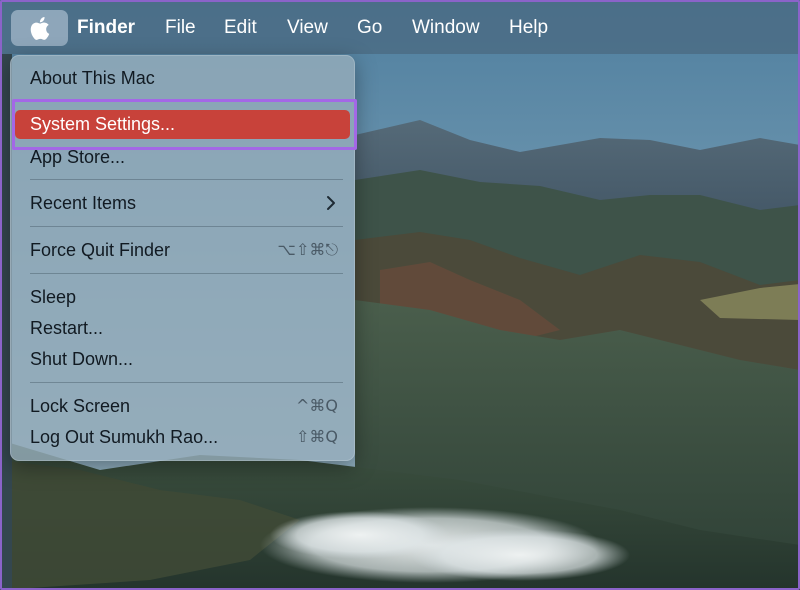 The height and width of the screenshot is (590, 800). I want to click on menu-item-recent-items: Recent Items, so click(182, 203).